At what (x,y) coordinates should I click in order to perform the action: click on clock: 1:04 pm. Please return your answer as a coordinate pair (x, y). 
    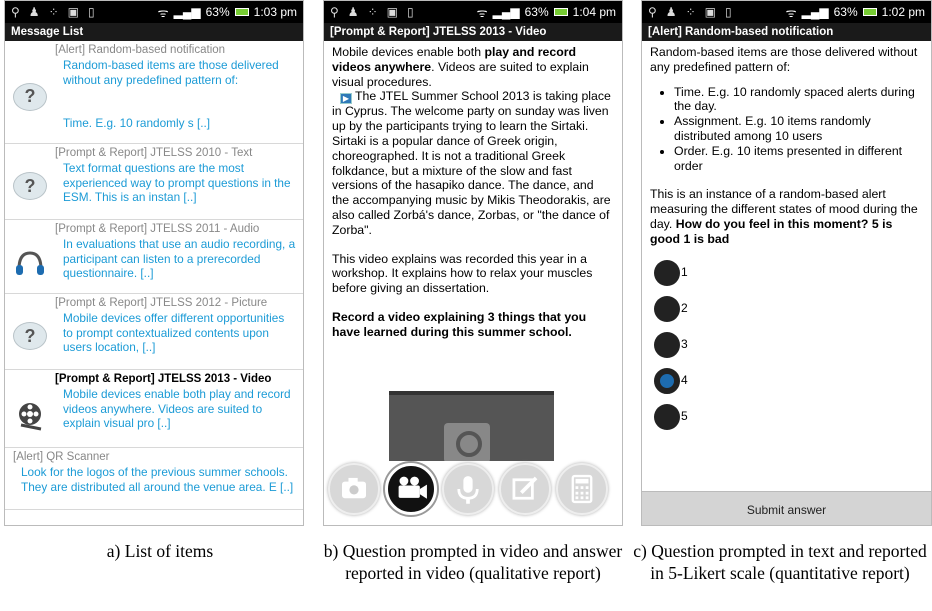
    Looking at the image, I should click on (594, 12).